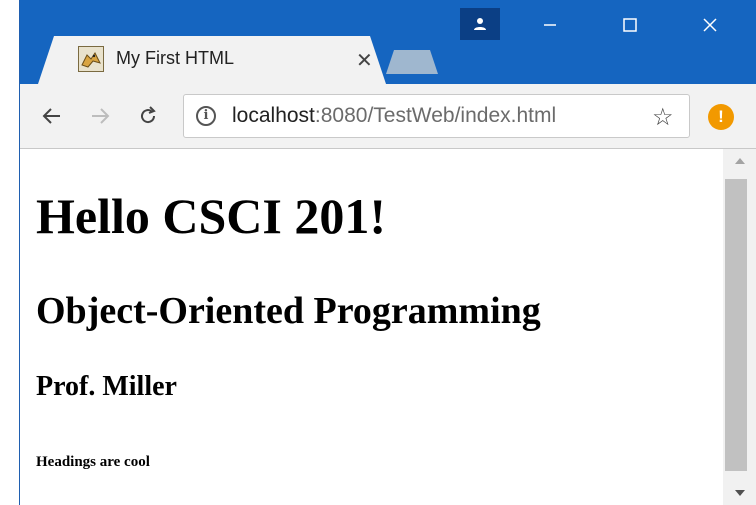 The width and height of the screenshot is (756, 505). I want to click on back-button, so click(52, 116).